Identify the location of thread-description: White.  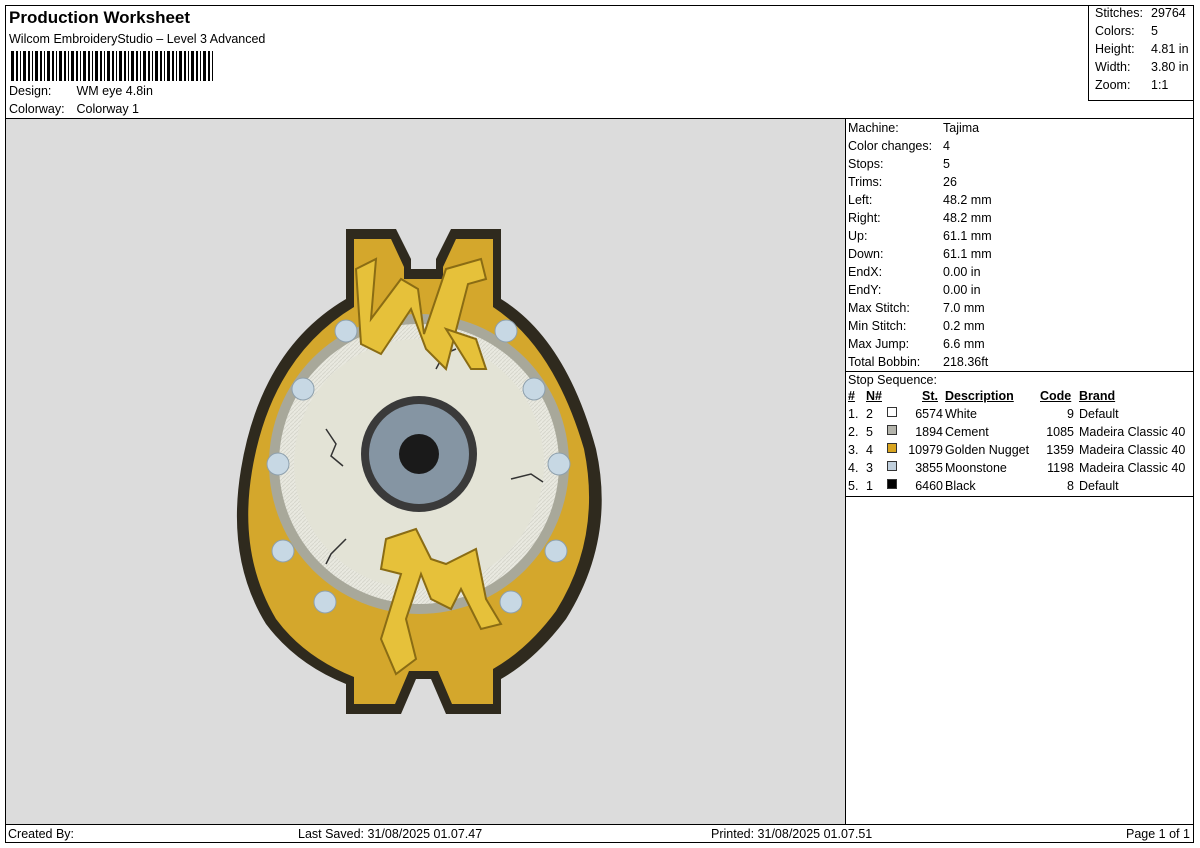
(961, 414).